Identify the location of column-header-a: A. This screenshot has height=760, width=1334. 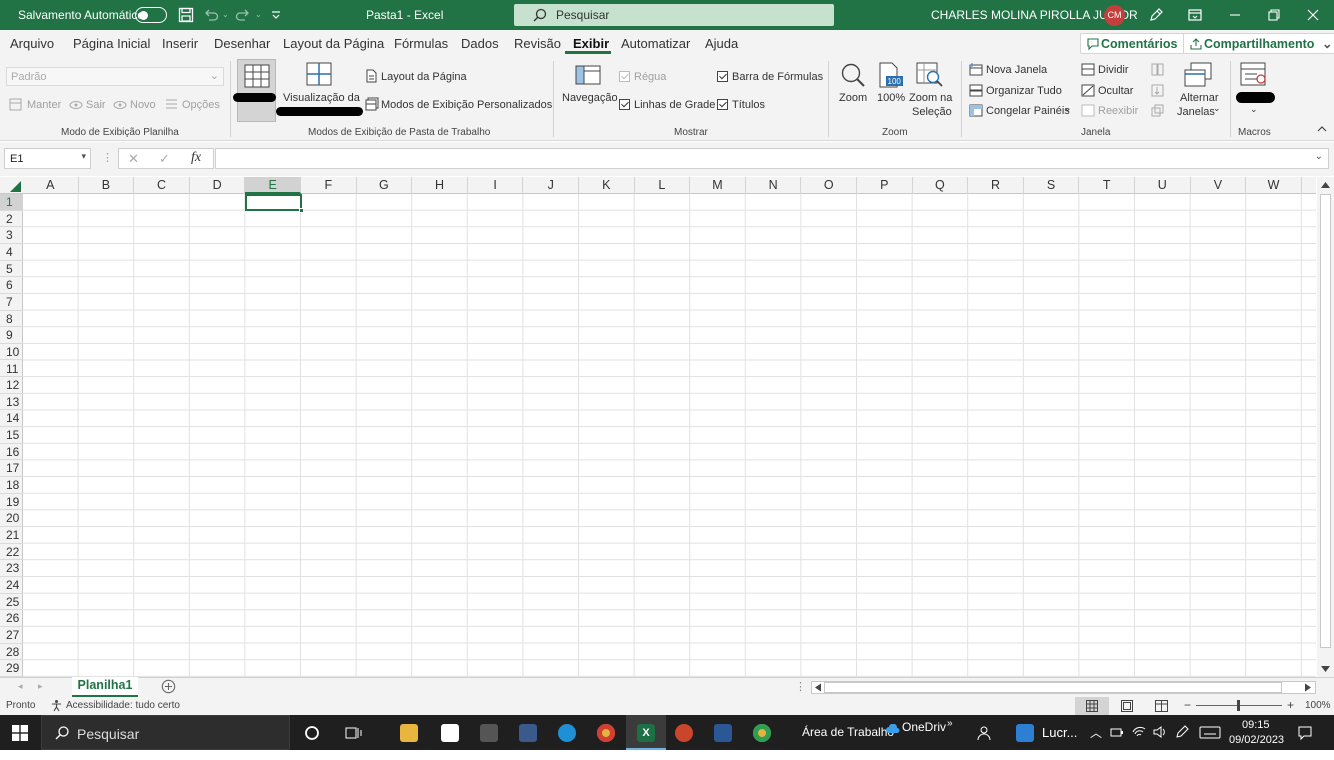
(51, 185).